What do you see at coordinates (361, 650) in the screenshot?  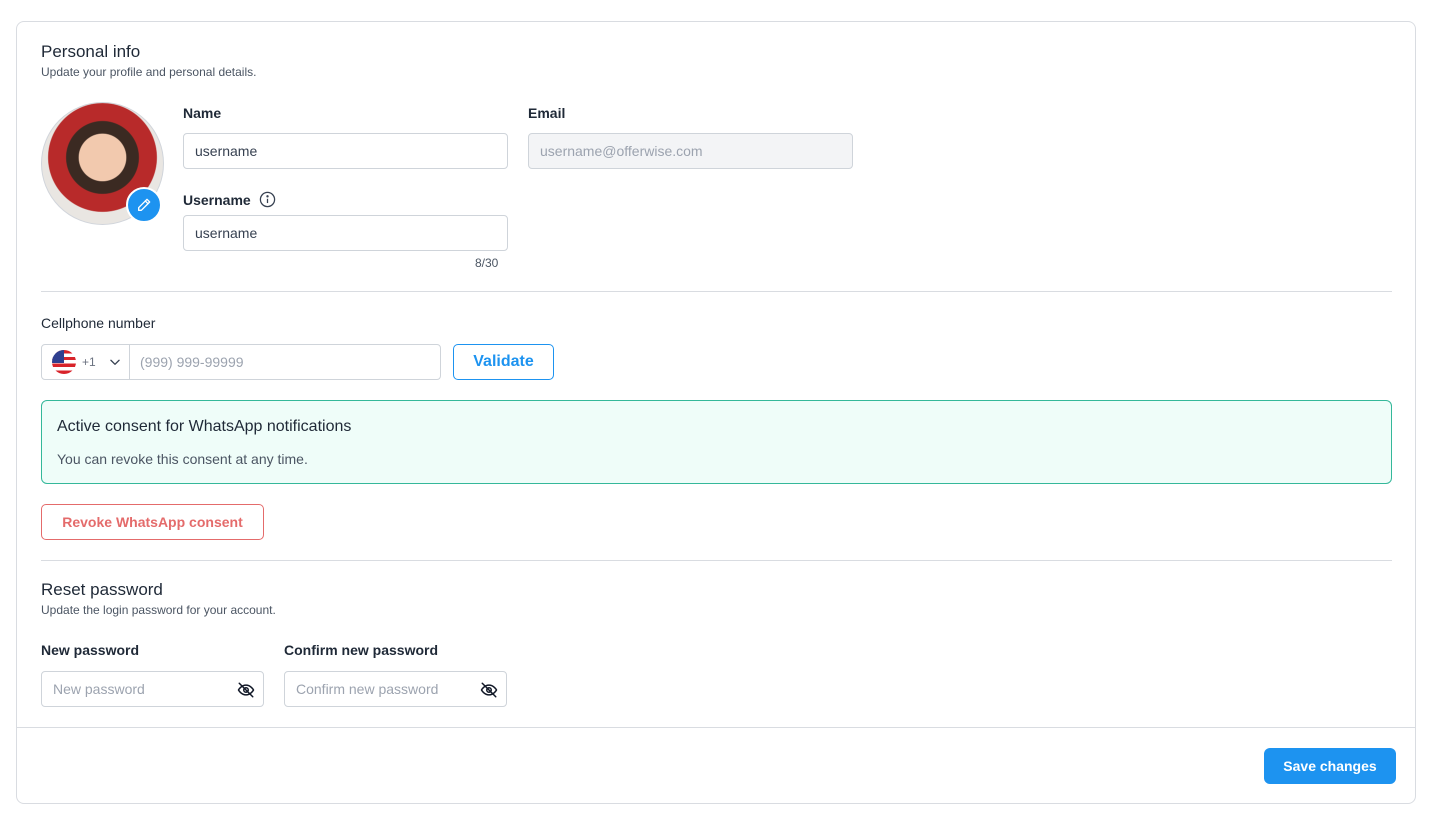 I see `confirm-password-label: Confirm new password` at bounding box center [361, 650].